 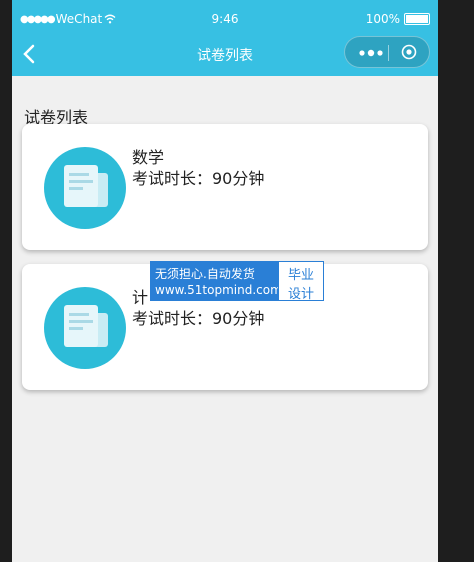 I want to click on watermark-banner: 无须担心.自动发货 www.51topmind.com, so click(x=216, y=281).